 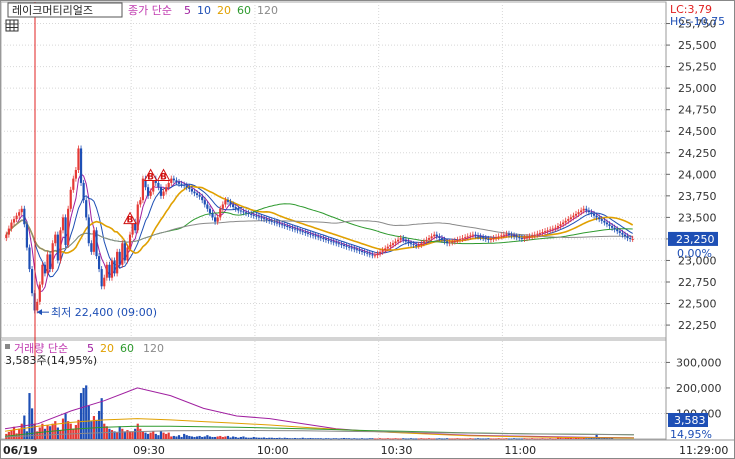 I want to click on time-axis-label: 10:00, so click(x=273, y=450).